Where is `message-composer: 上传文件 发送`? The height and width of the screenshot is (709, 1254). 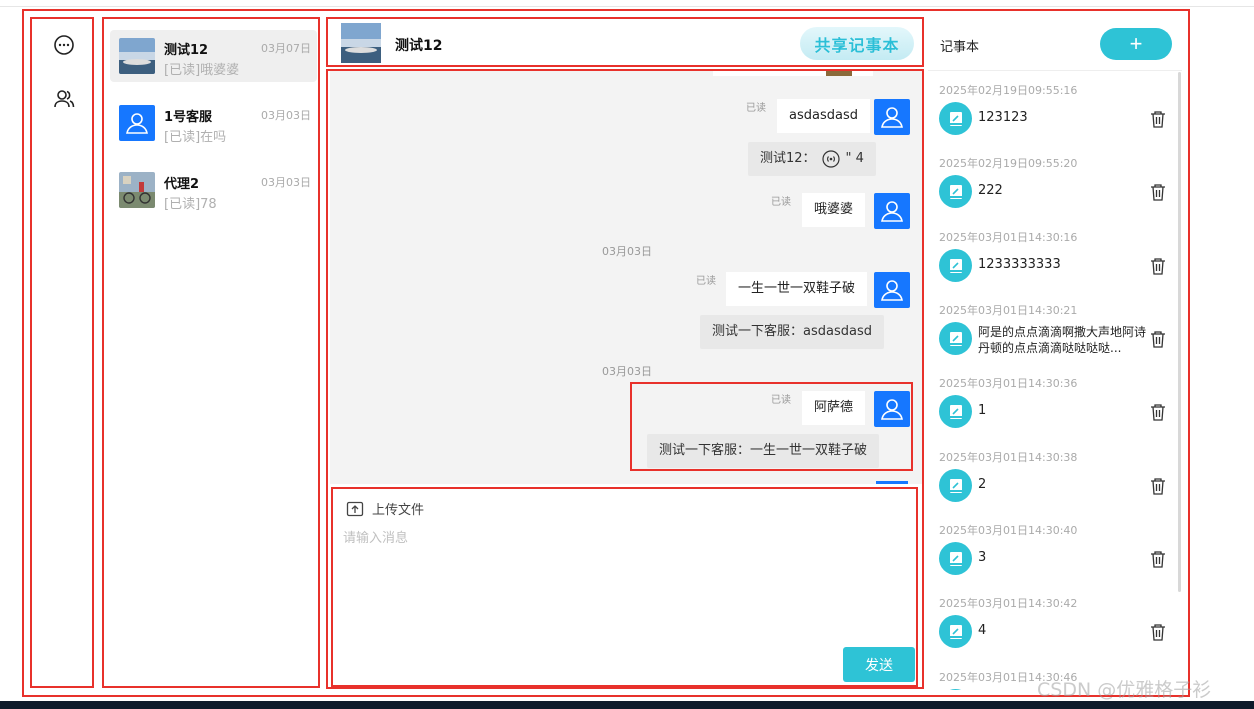
message-composer: 上传文件 发送 is located at coordinates (624, 587).